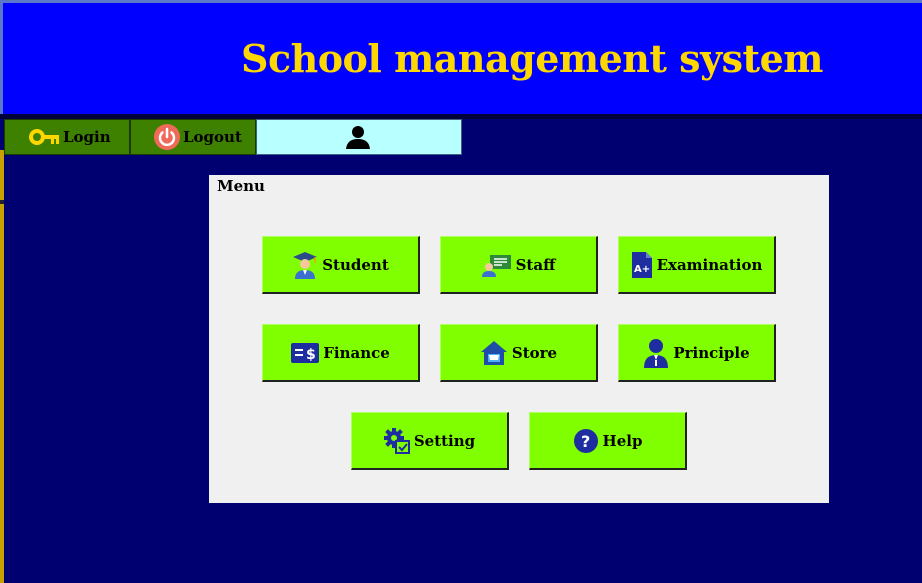 Image resolution: width=922 pixels, height=583 pixels. What do you see at coordinates (444, 440) in the screenshot?
I see `setting-label: Setting` at bounding box center [444, 440].